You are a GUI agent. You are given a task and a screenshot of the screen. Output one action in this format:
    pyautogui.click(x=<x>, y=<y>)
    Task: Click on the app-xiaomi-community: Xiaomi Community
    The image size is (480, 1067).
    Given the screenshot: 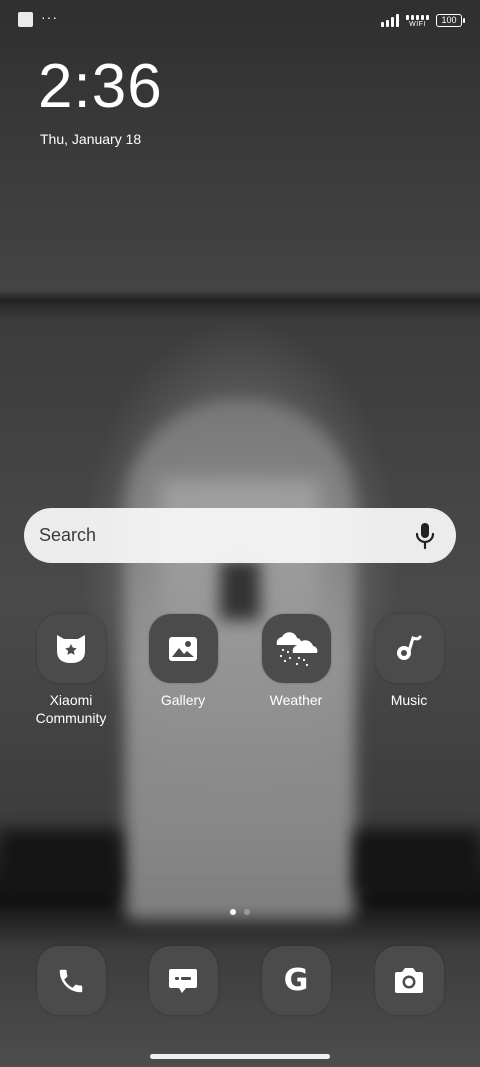 What is the action you would take?
    pyautogui.click(x=71, y=670)
    